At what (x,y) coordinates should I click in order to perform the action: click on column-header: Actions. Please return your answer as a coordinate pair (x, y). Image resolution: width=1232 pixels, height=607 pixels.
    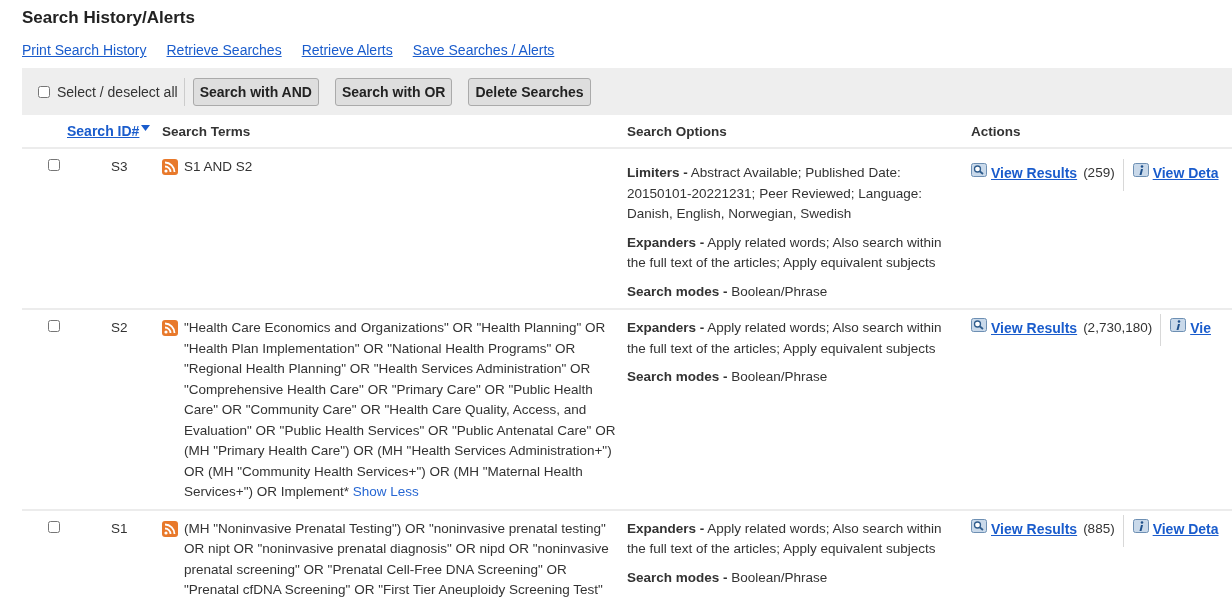
    Looking at the image, I should click on (1097, 131).